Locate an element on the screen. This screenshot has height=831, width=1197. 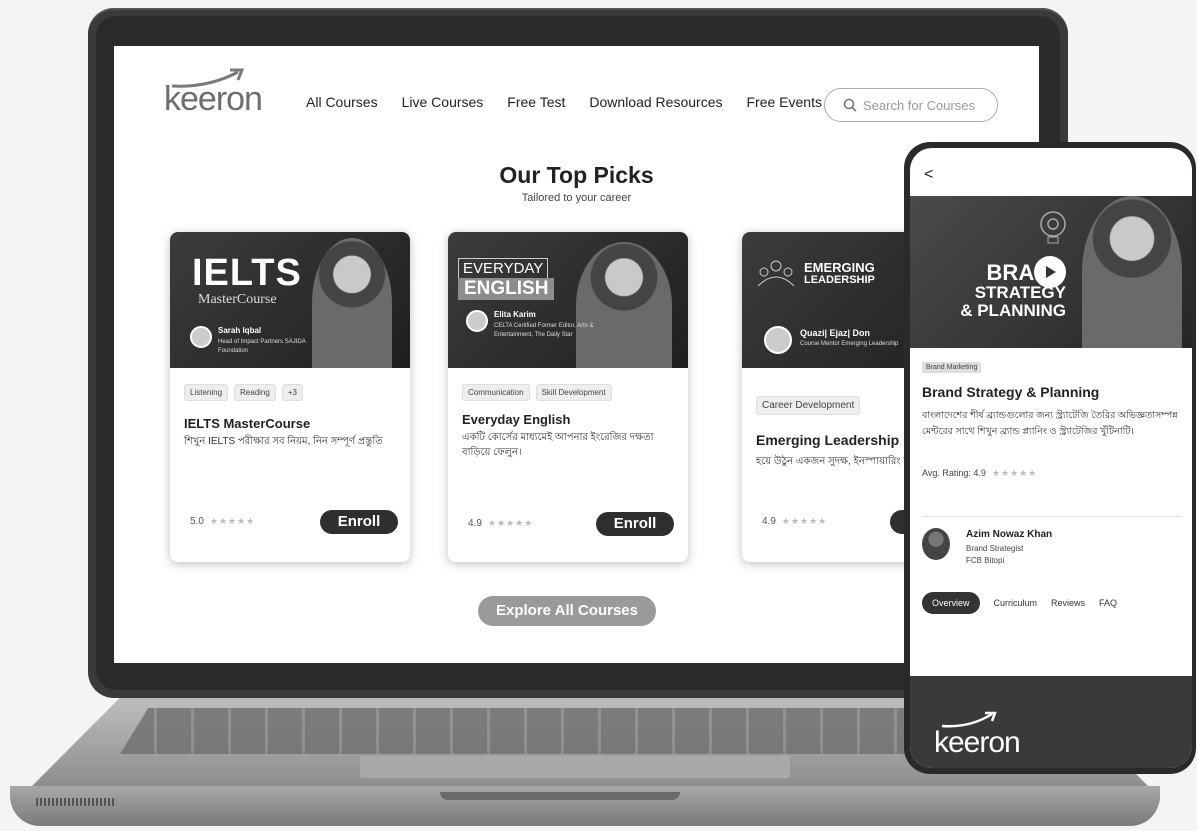
banner-title-top: EVERYDAY is located at coordinates (503, 268).